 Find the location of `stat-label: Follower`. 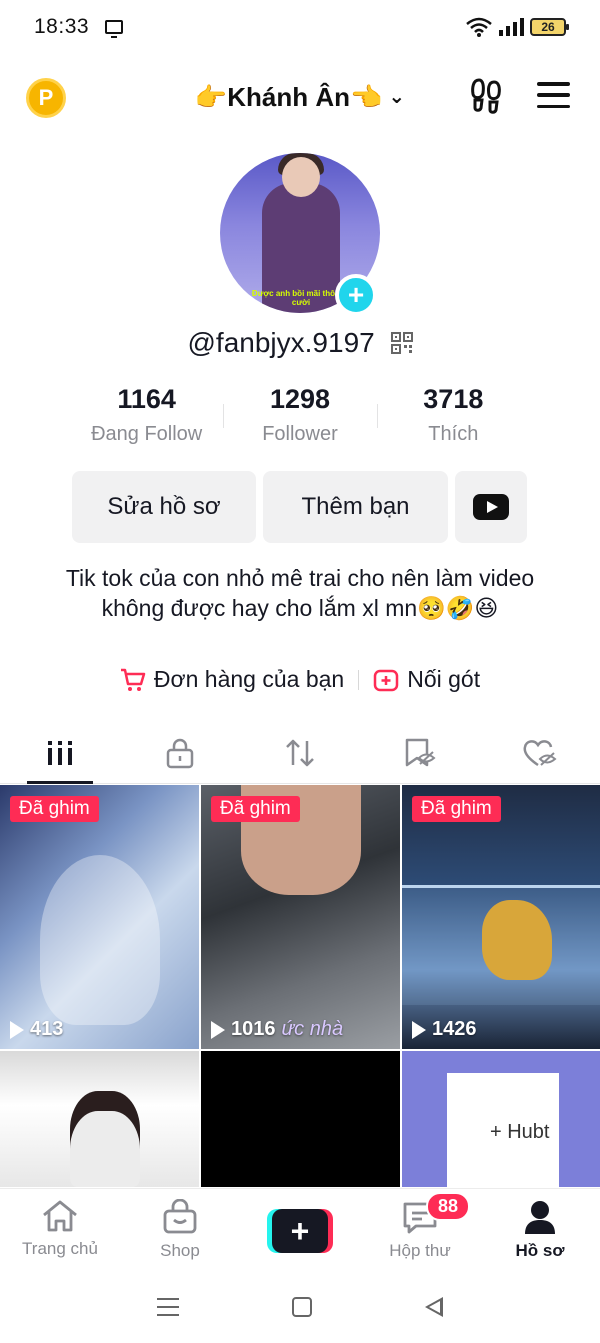

stat-label: Follower is located at coordinates (300, 434).